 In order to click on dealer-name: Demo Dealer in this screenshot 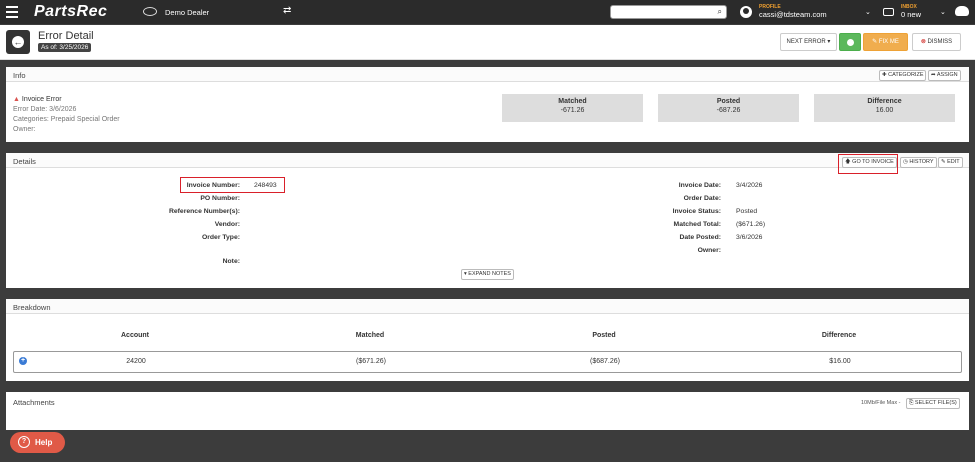, I will do `click(187, 12)`.